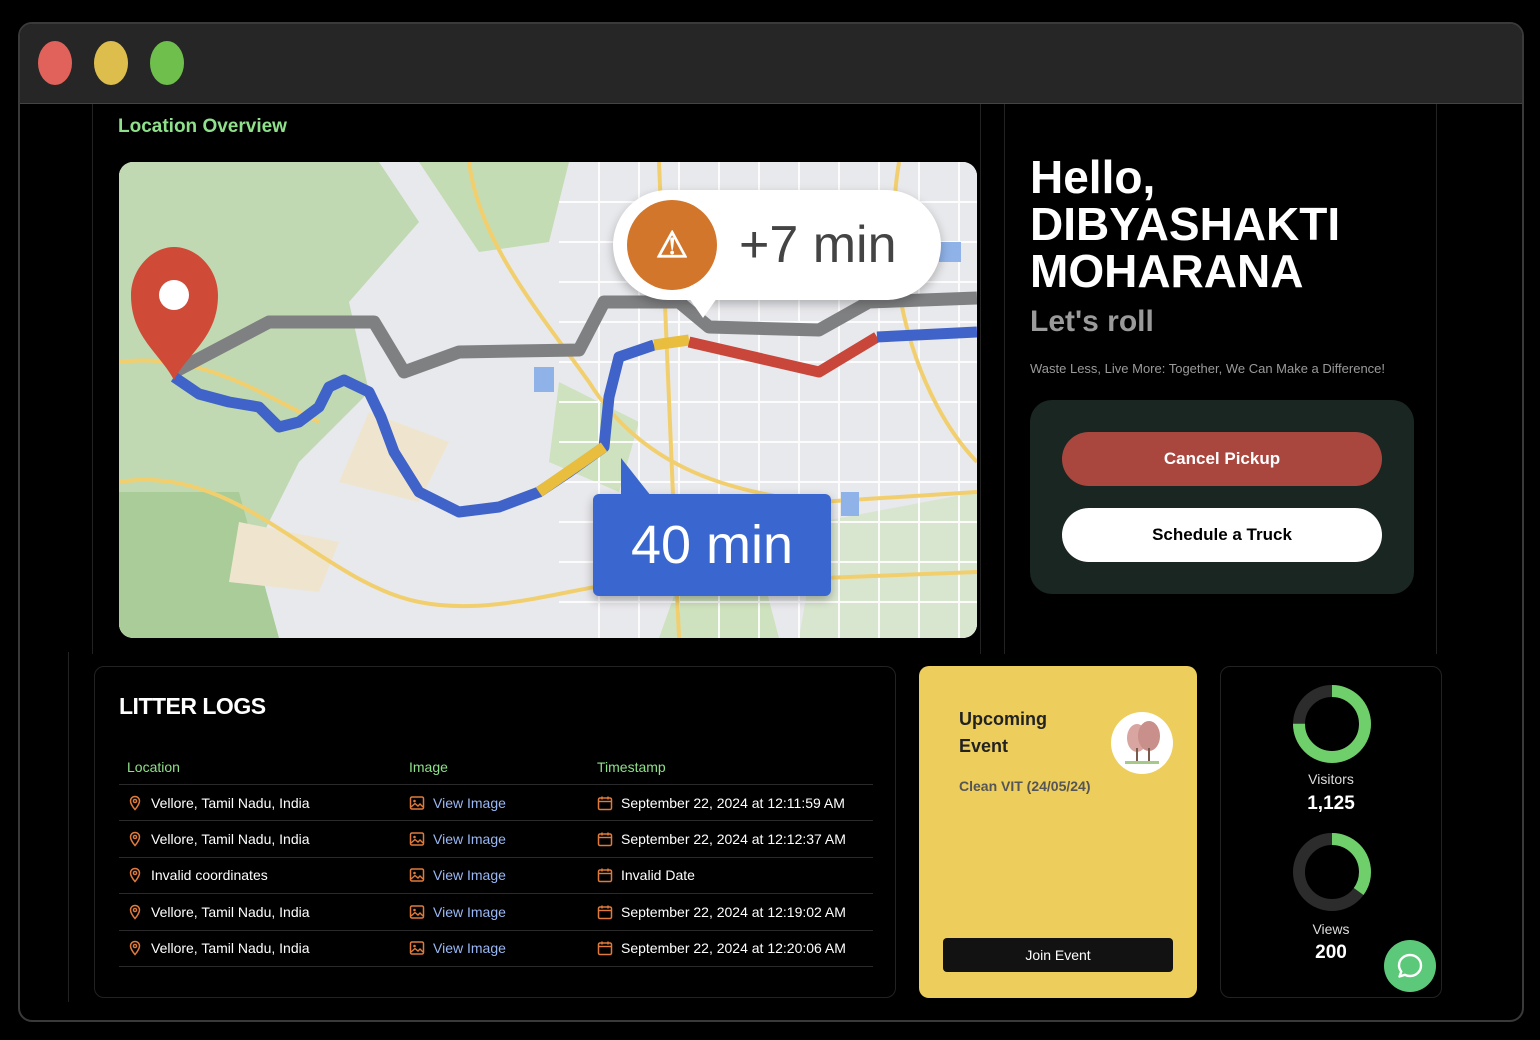 The width and height of the screenshot is (1540, 1040). I want to click on event-name: Clean VIT (24/05/24), so click(1025, 786).